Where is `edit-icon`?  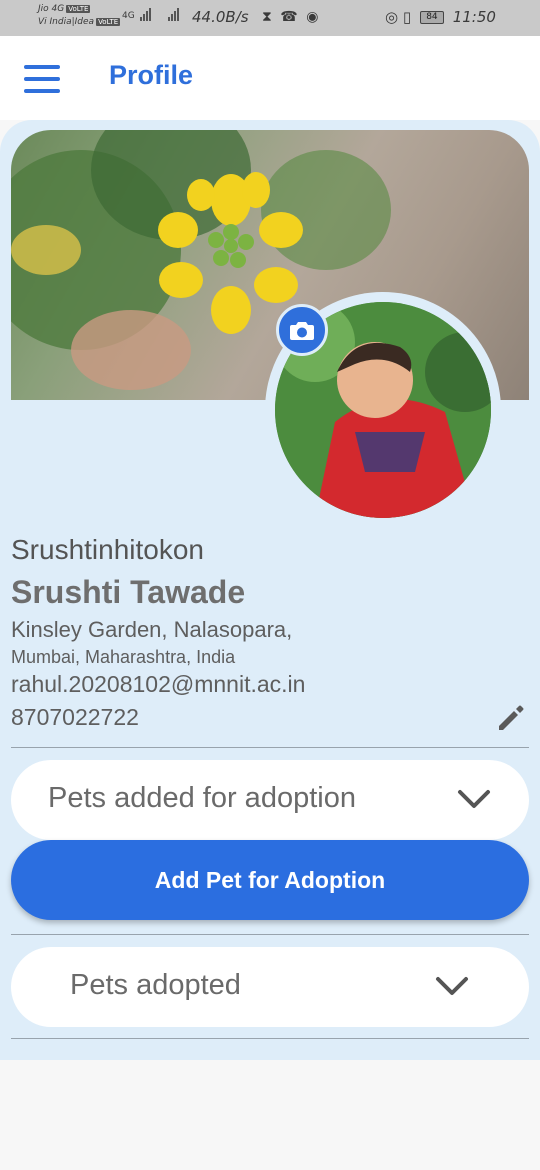 edit-icon is located at coordinates (511, 718).